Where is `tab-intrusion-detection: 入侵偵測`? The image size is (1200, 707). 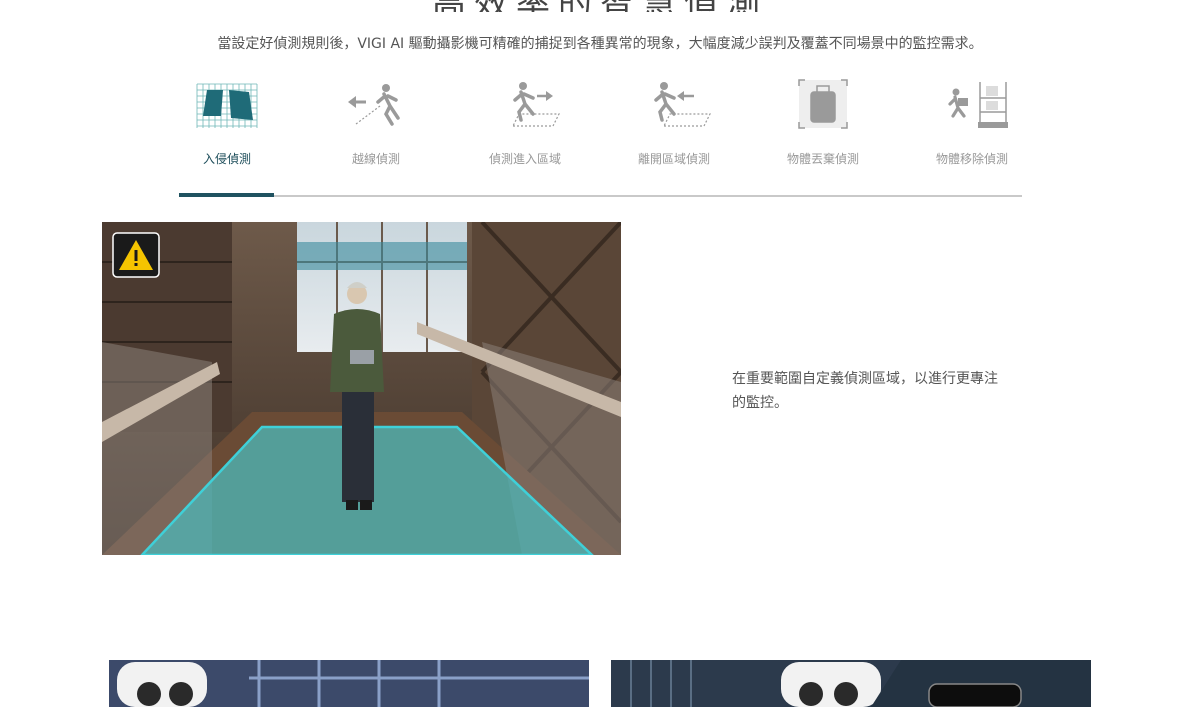 tab-intrusion-detection: 入侵偵測 is located at coordinates (227, 133).